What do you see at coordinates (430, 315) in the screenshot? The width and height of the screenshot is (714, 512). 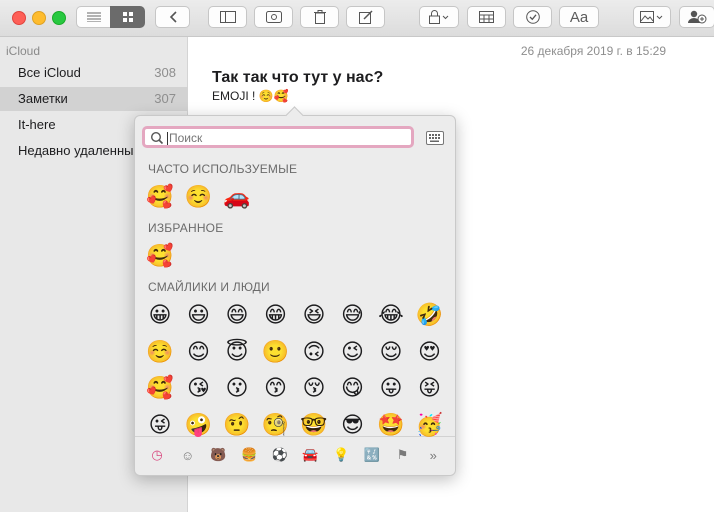 I see `emoji-cell: 🤣` at bounding box center [430, 315].